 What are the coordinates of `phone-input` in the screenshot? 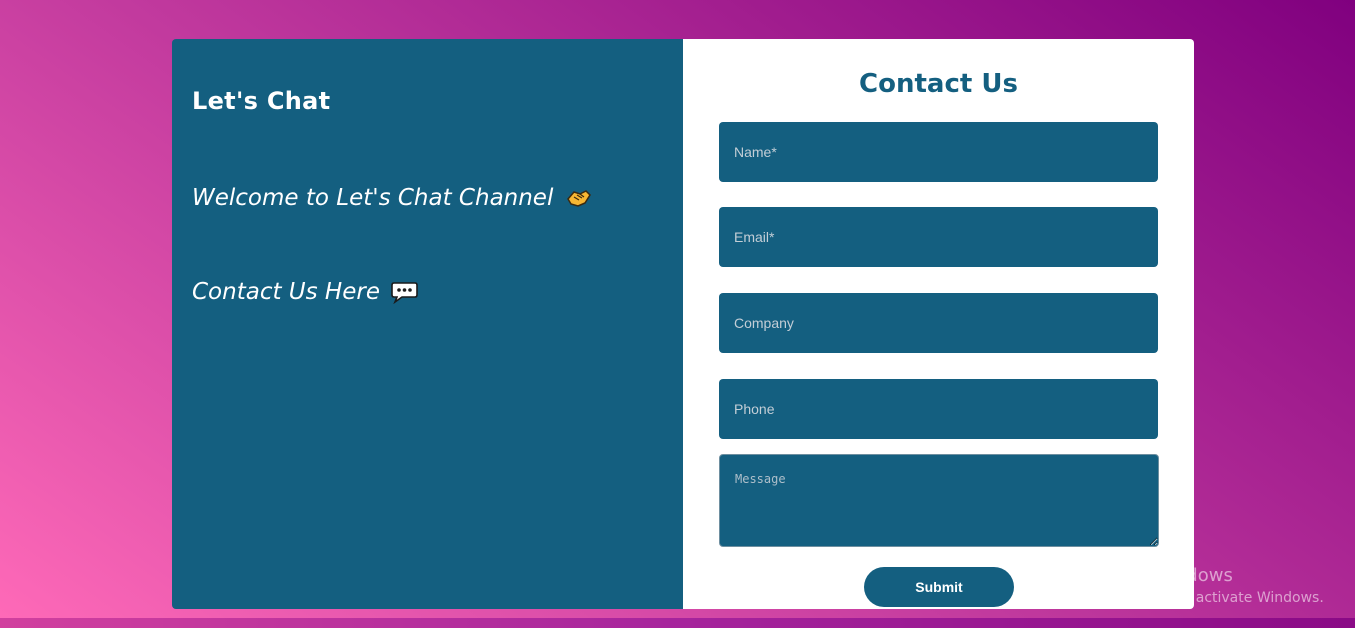 It's located at (938, 409).